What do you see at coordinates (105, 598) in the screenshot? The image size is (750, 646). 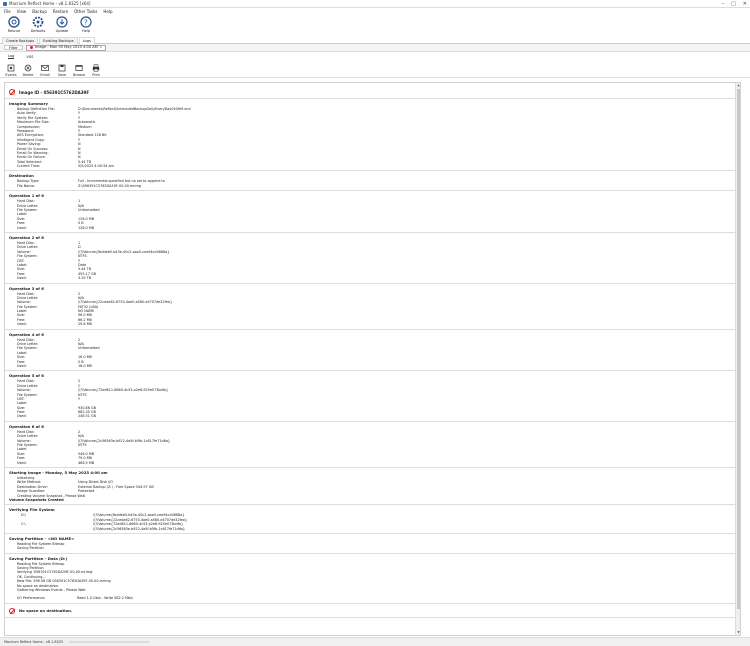 I see `io-performance-value: Read 1.0 Gb/s - Write 582.2 Mb/s` at bounding box center [105, 598].